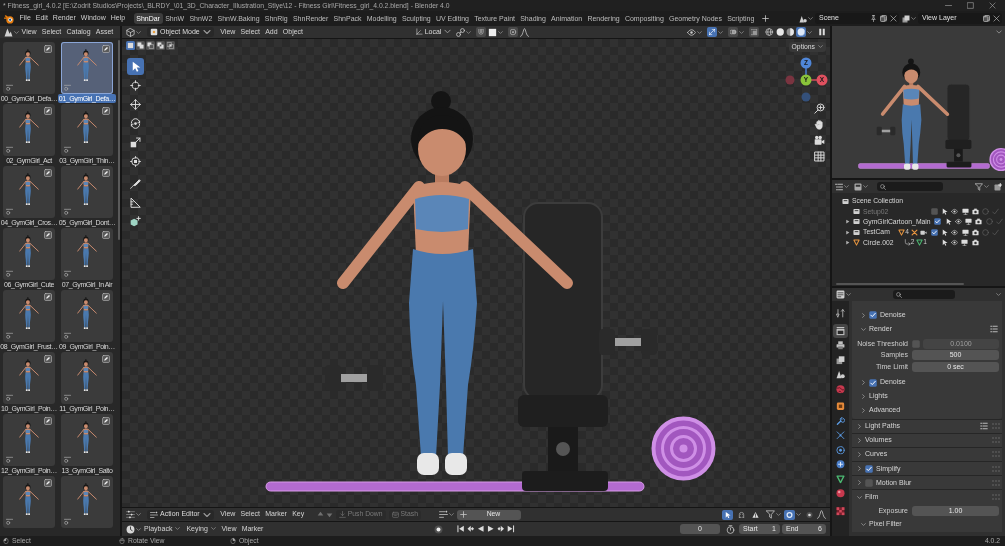 The image size is (1005, 546). Describe the element at coordinates (727, 514) in the screenshot. I see `arrow-cursor-icon` at that location.